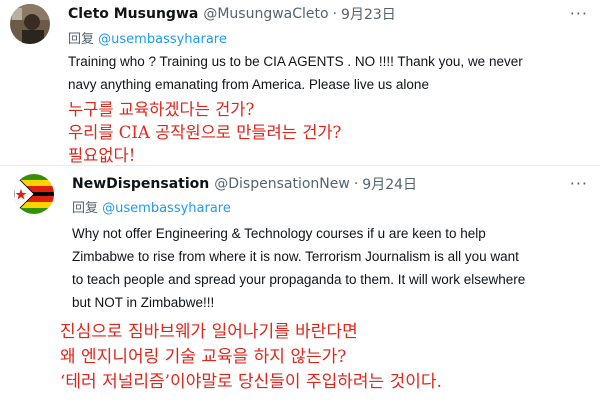 The image size is (600, 406). I want to click on tweet-date: 9月24日, so click(389, 184).